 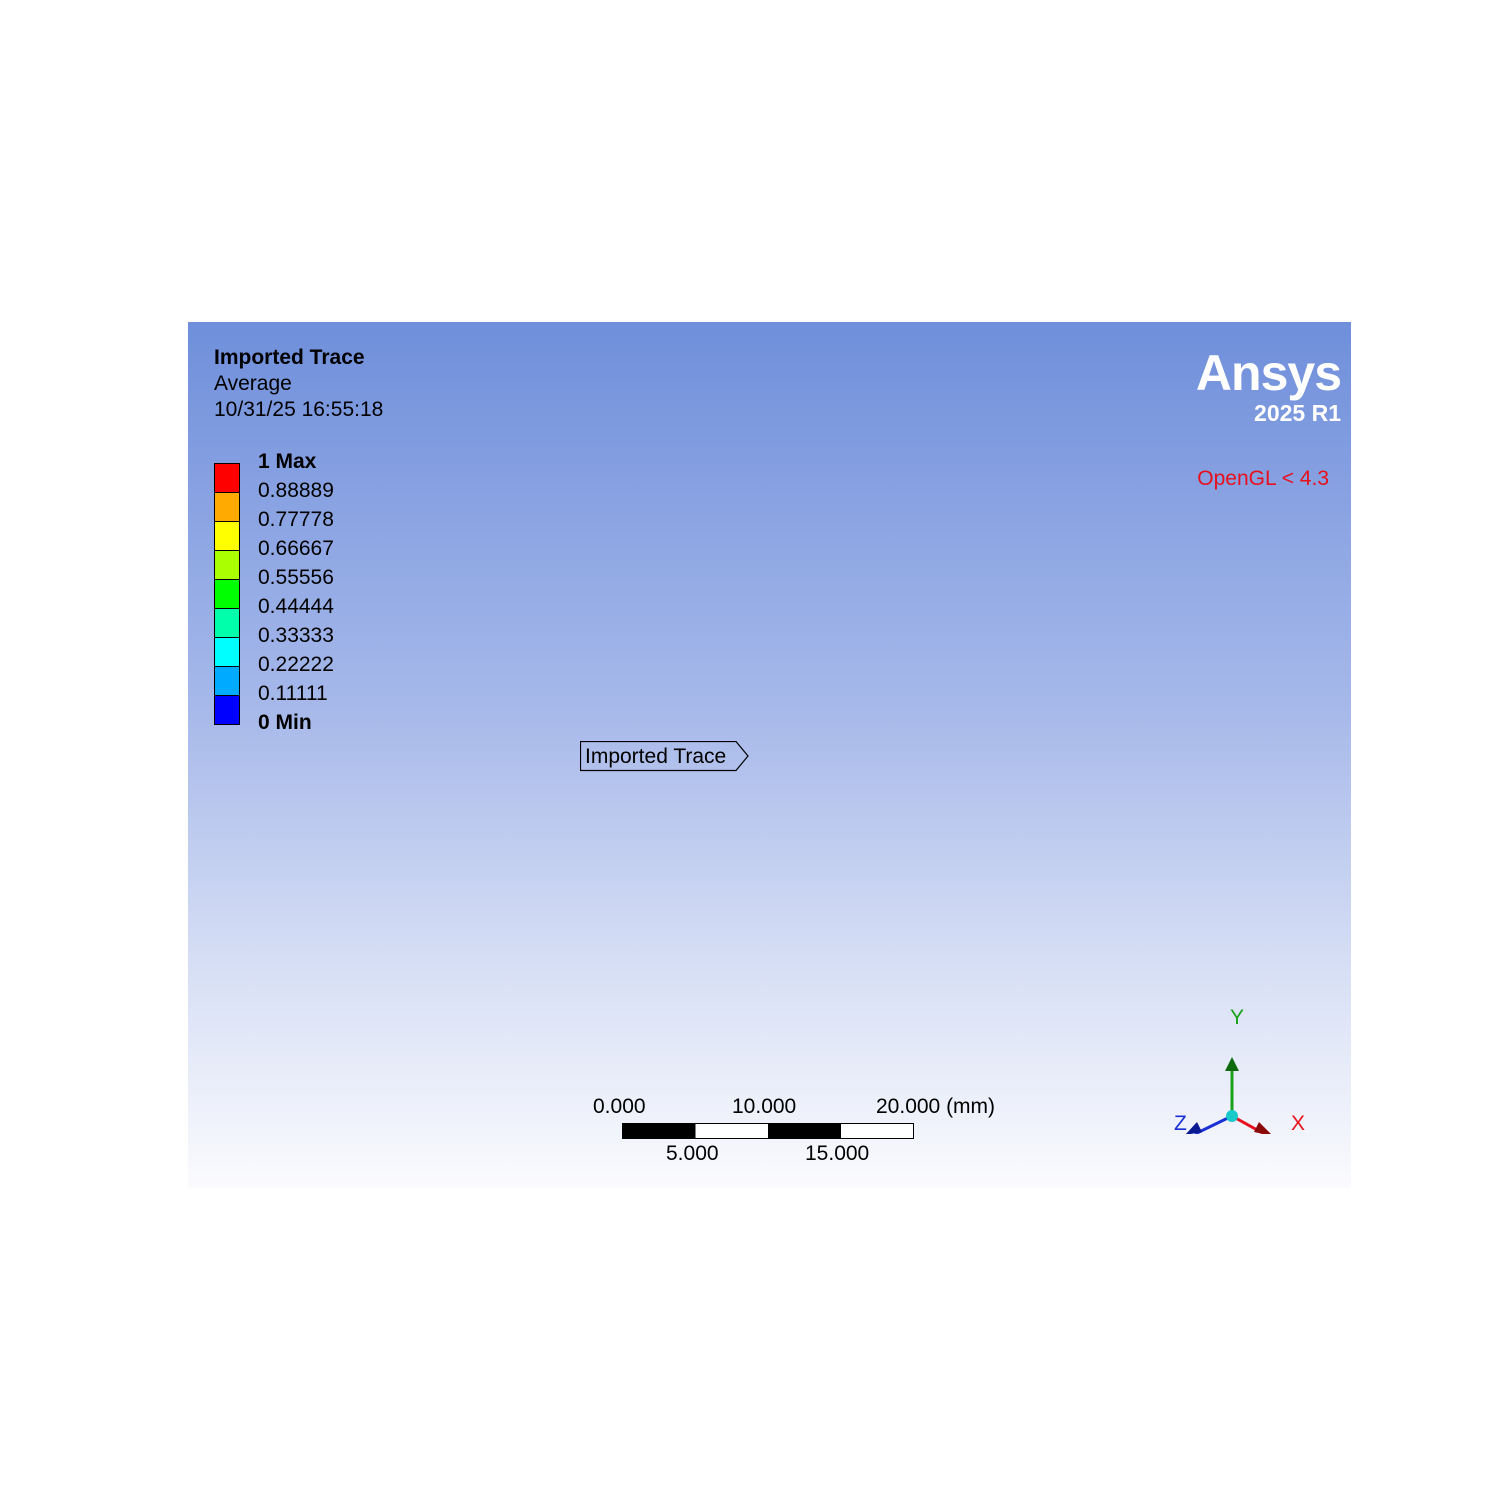 What do you see at coordinates (287, 461) in the screenshot?
I see `legend-label-0: 1 Max` at bounding box center [287, 461].